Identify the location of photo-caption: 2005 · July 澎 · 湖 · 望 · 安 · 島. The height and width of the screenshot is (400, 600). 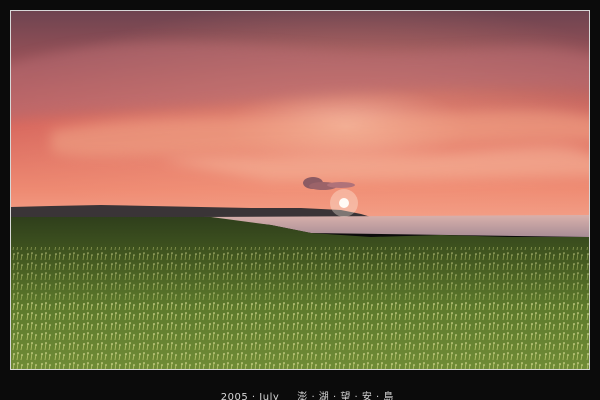
(300, 387).